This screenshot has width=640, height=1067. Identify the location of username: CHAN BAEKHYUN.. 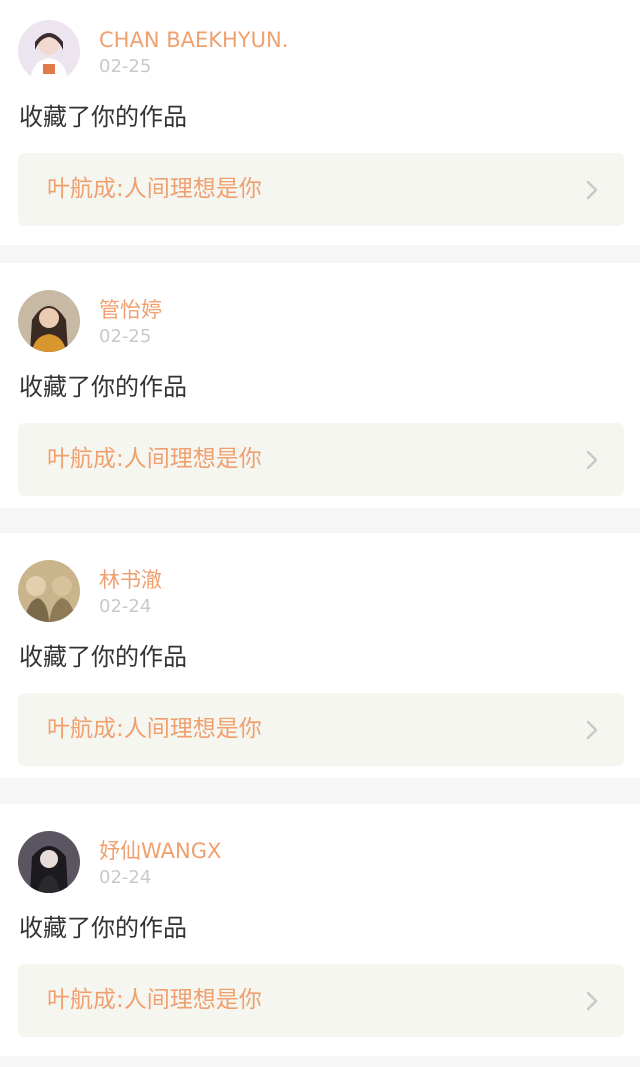
(193, 40).